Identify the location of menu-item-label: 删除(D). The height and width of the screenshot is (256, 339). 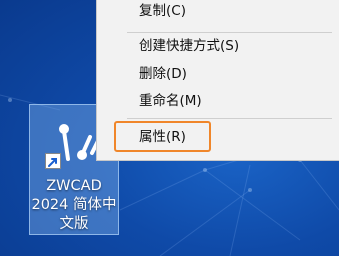
(163, 74).